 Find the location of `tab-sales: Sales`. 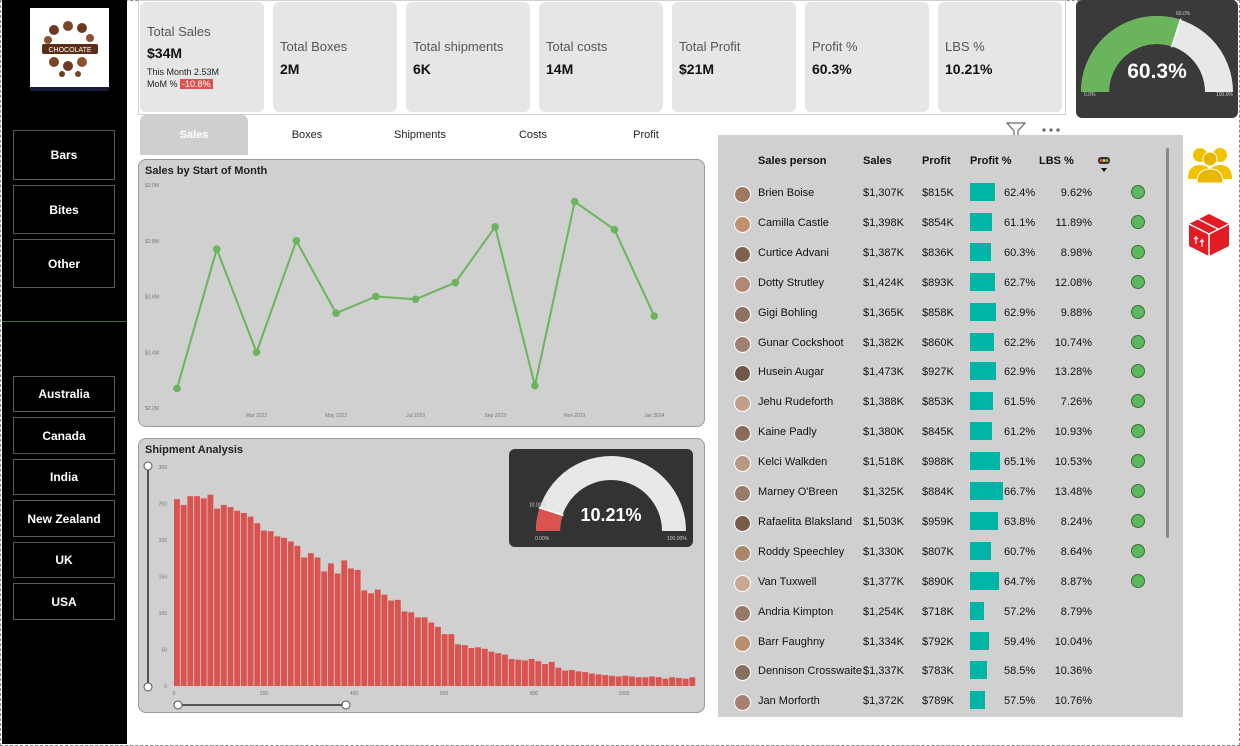

tab-sales: Sales is located at coordinates (194, 135).